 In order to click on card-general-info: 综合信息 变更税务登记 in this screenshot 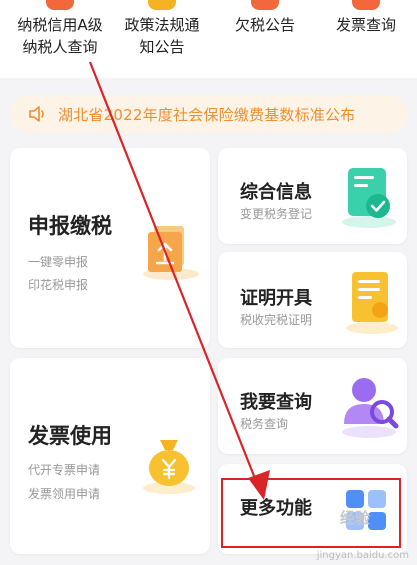, I will do `click(312, 196)`.